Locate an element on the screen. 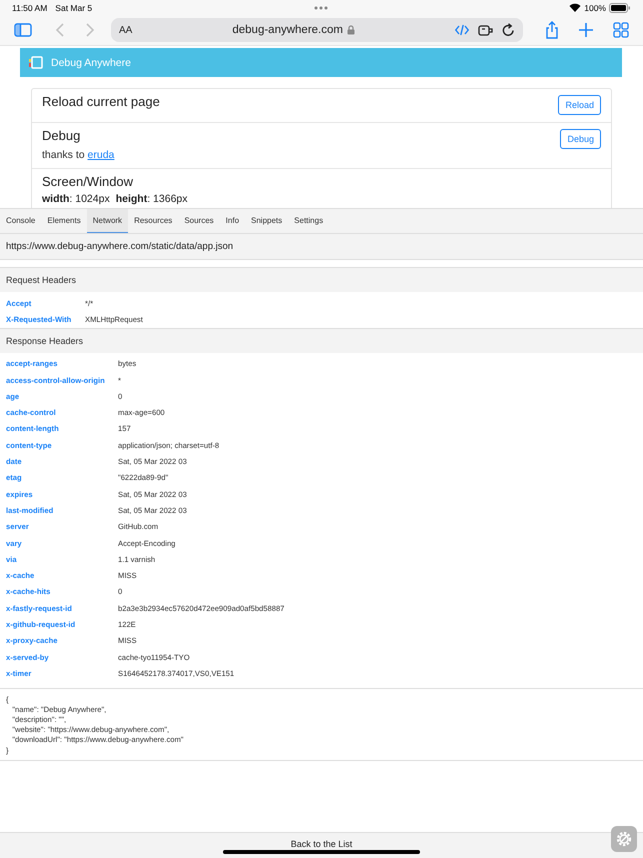 Image resolution: width=643 pixels, height=858 pixels. devtools-tab: Elements is located at coordinates (64, 221).